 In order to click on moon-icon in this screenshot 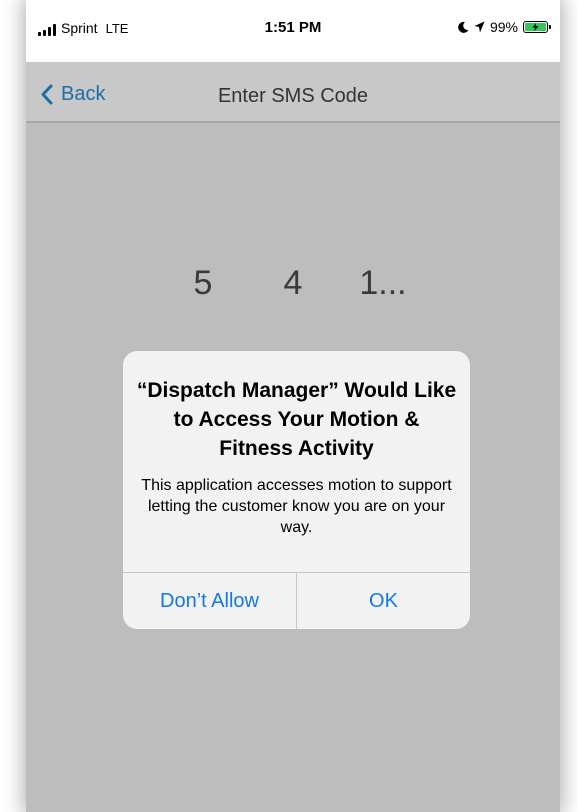, I will do `click(463, 27)`.